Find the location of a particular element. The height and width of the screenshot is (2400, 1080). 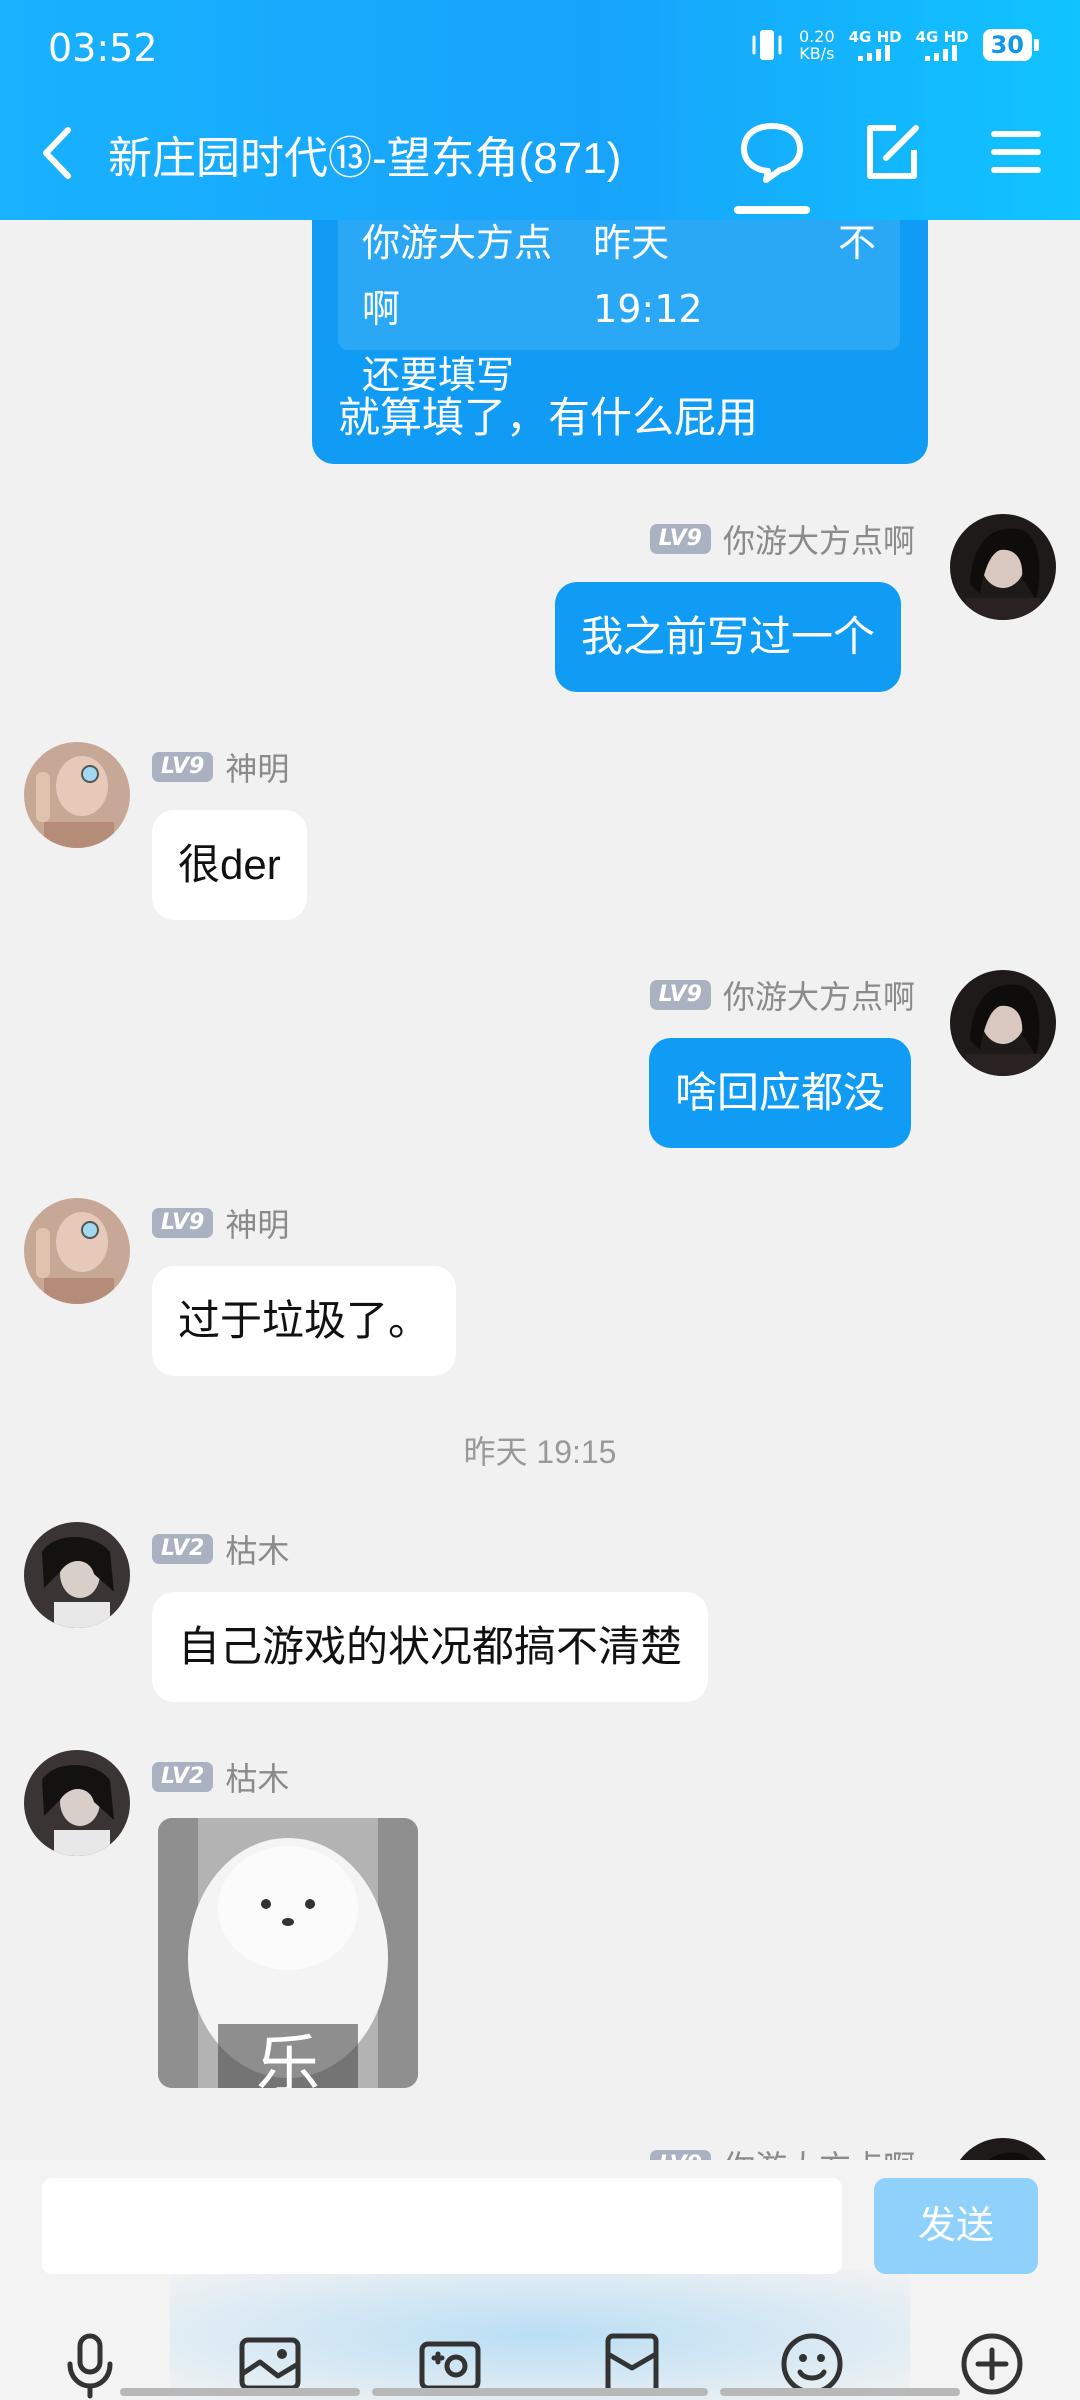

back-arrow-icon is located at coordinates (58, 153).